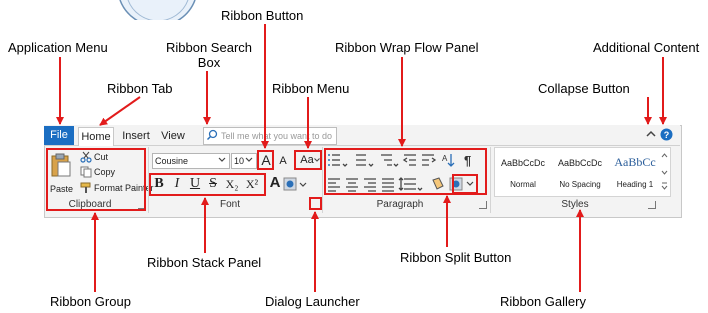 The image size is (708, 313). What do you see at coordinates (96, 136) in the screenshot?
I see `tab-home: Home` at bounding box center [96, 136].